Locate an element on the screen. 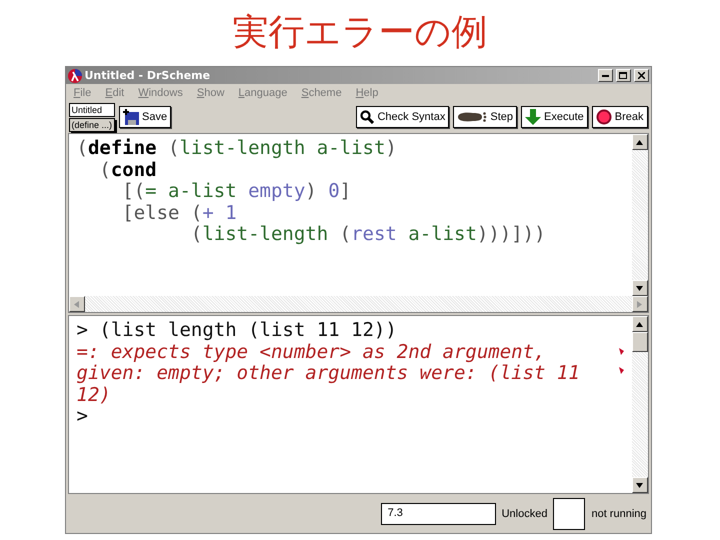  code-line: (list-length (rest a-list)))])) is located at coordinates (368, 235).